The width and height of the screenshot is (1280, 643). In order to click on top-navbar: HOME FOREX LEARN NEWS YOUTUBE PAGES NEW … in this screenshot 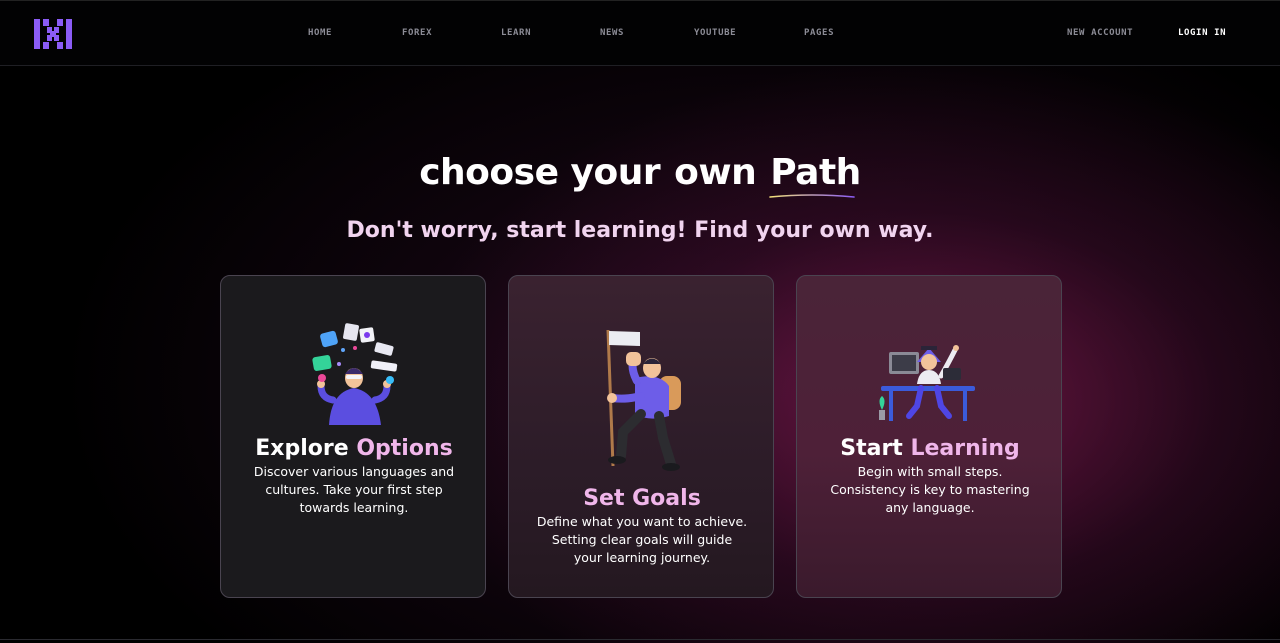, I will do `click(640, 33)`.